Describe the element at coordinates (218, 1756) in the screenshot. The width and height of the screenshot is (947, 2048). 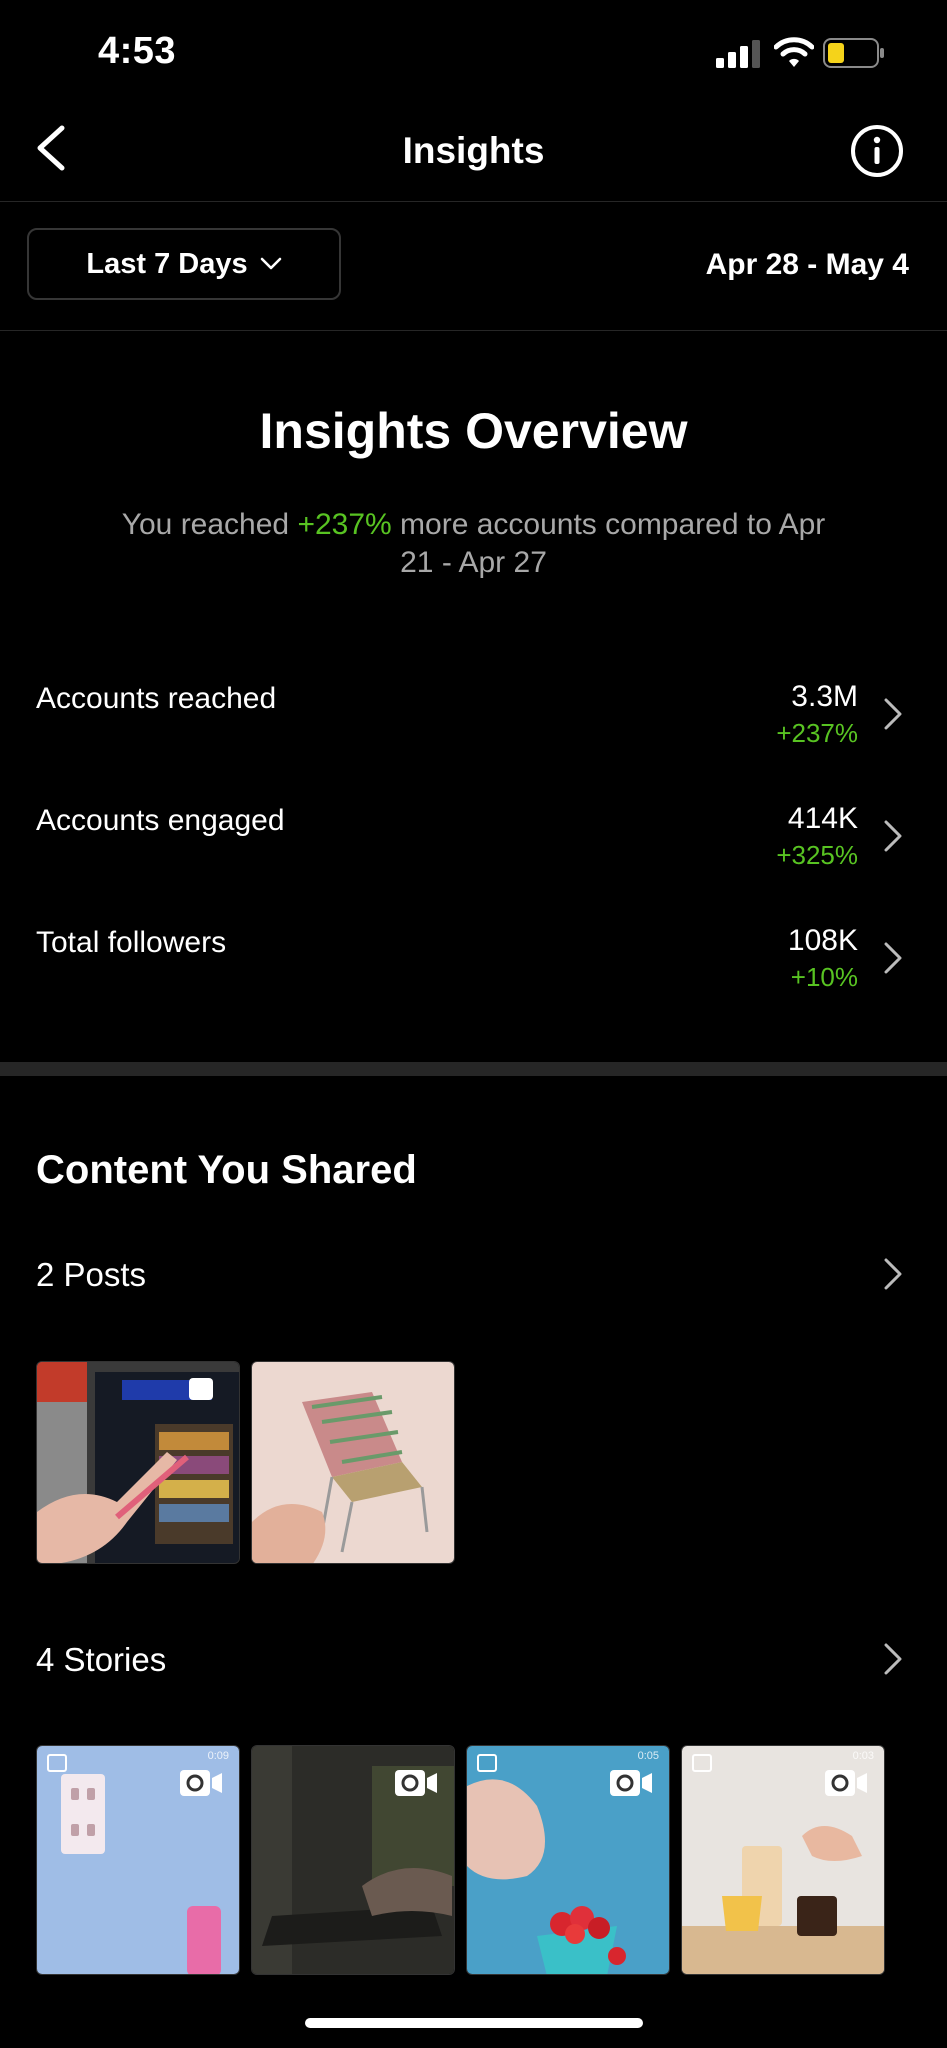
I see `story-duration: 0:09` at that location.